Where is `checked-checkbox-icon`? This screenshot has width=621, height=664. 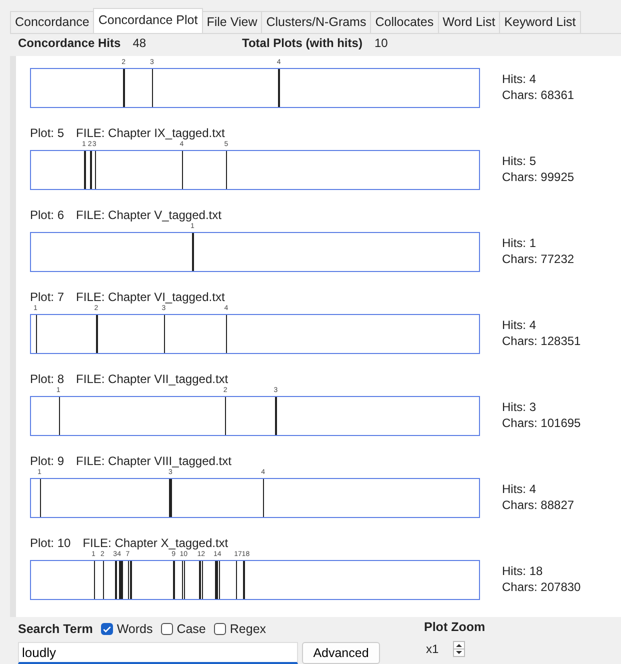 checked-checkbox-icon is located at coordinates (106, 629).